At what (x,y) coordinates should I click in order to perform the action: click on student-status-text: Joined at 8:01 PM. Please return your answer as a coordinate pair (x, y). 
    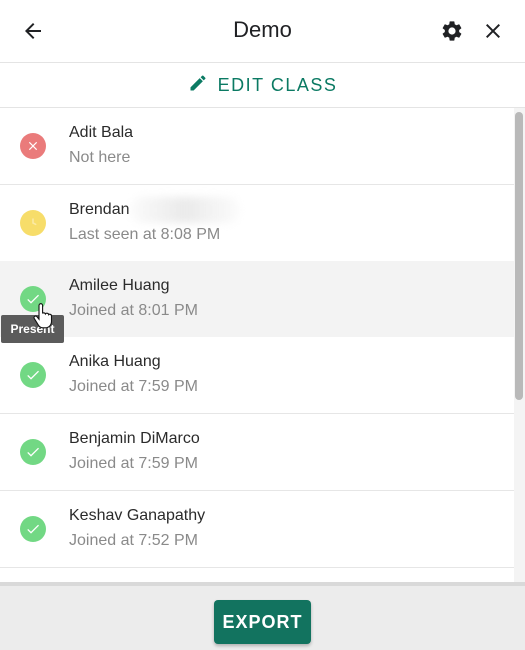
    Looking at the image, I should click on (133, 310).